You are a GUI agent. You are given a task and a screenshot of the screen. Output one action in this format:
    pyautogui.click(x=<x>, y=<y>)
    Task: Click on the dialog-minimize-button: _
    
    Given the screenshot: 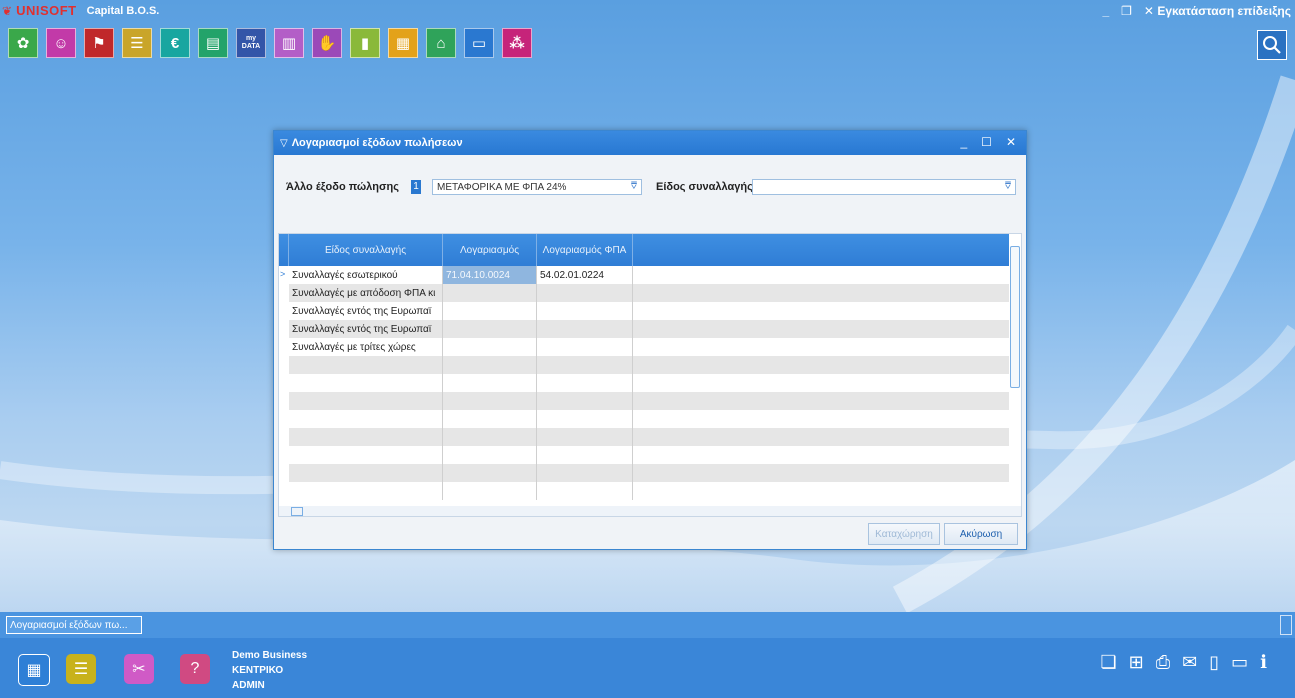 What is the action you would take?
    pyautogui.click(x=963, y=142)
    